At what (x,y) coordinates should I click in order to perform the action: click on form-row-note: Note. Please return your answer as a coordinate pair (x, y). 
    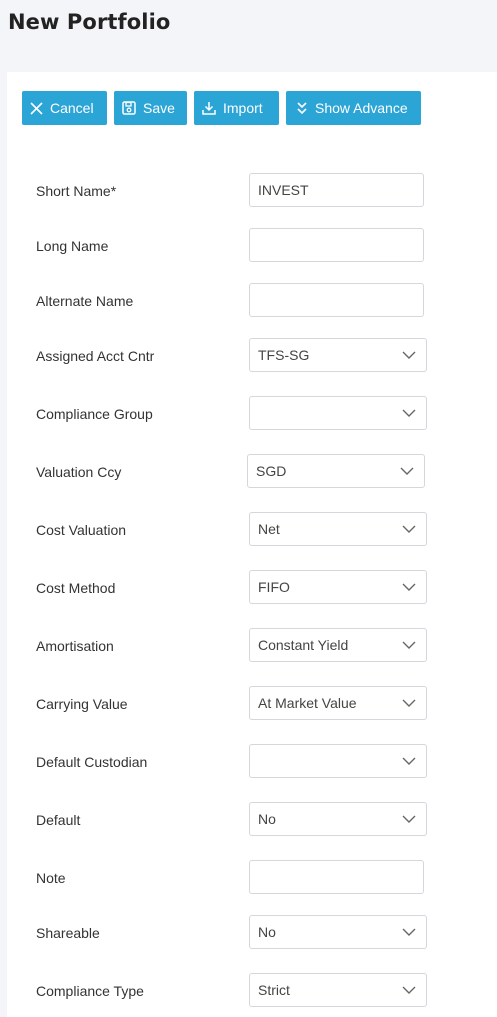
    Looking at the image, I should click on (252, 878).